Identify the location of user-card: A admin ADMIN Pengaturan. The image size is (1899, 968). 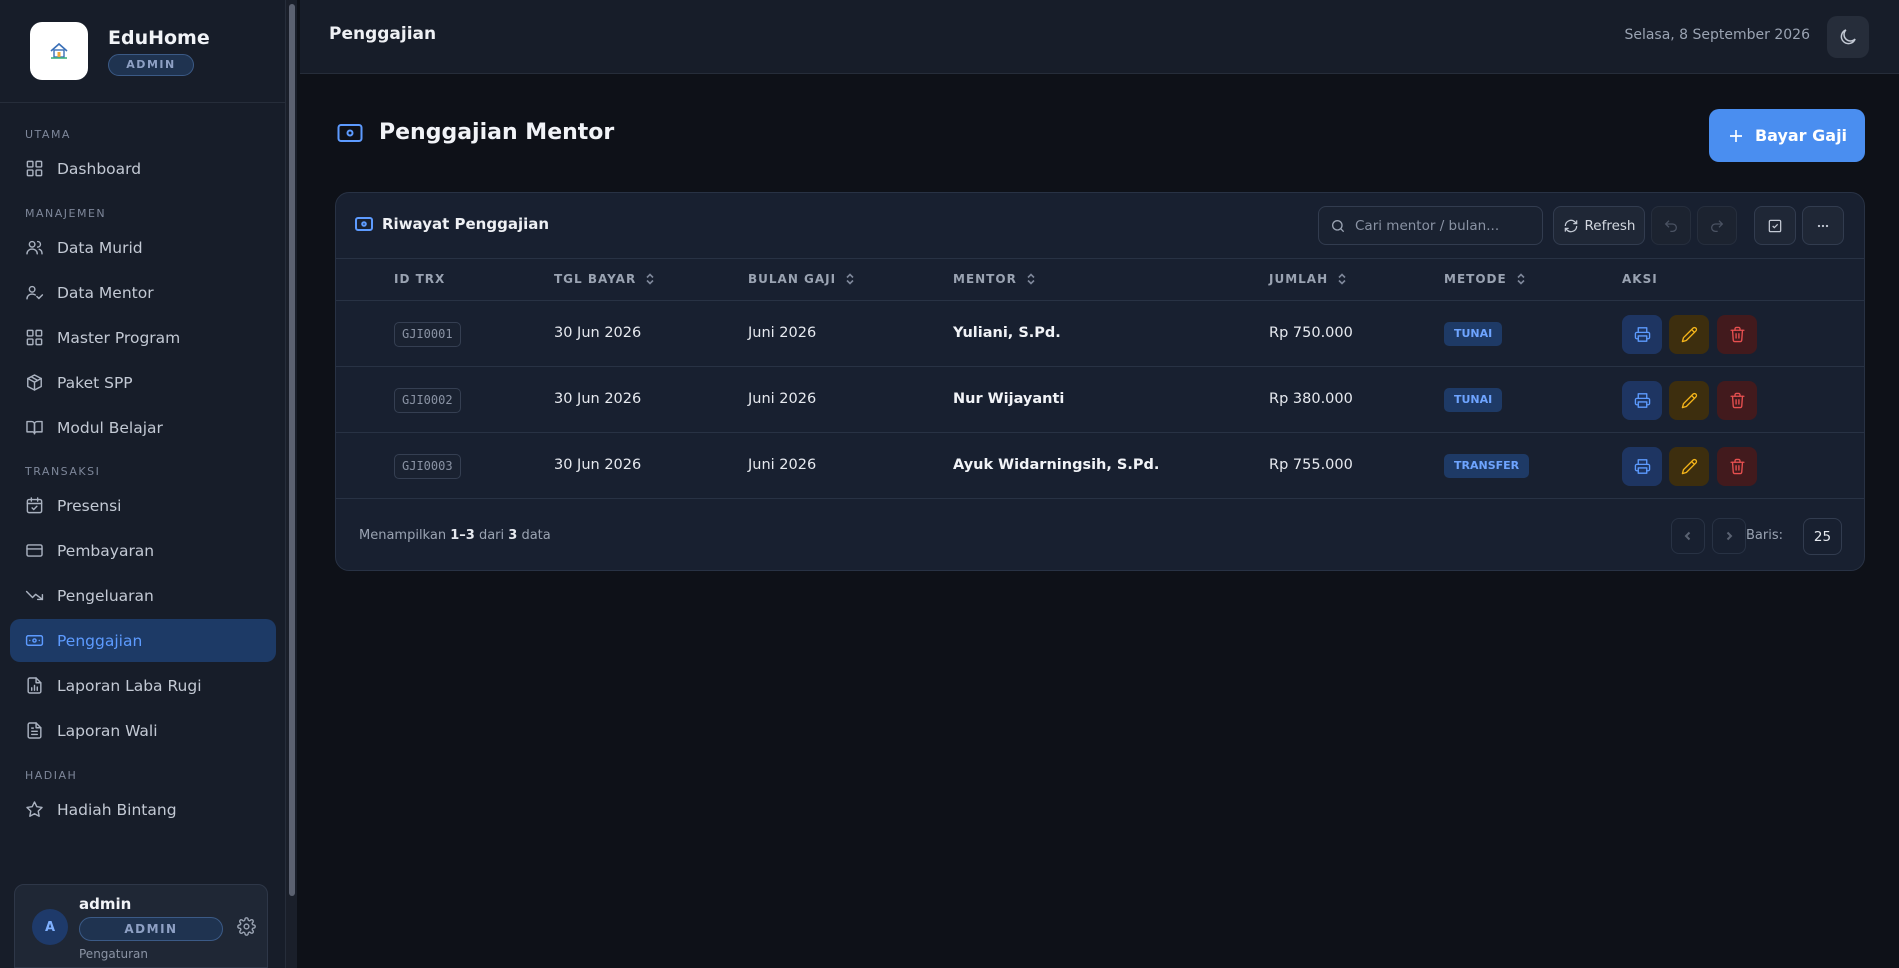
(141, 926).